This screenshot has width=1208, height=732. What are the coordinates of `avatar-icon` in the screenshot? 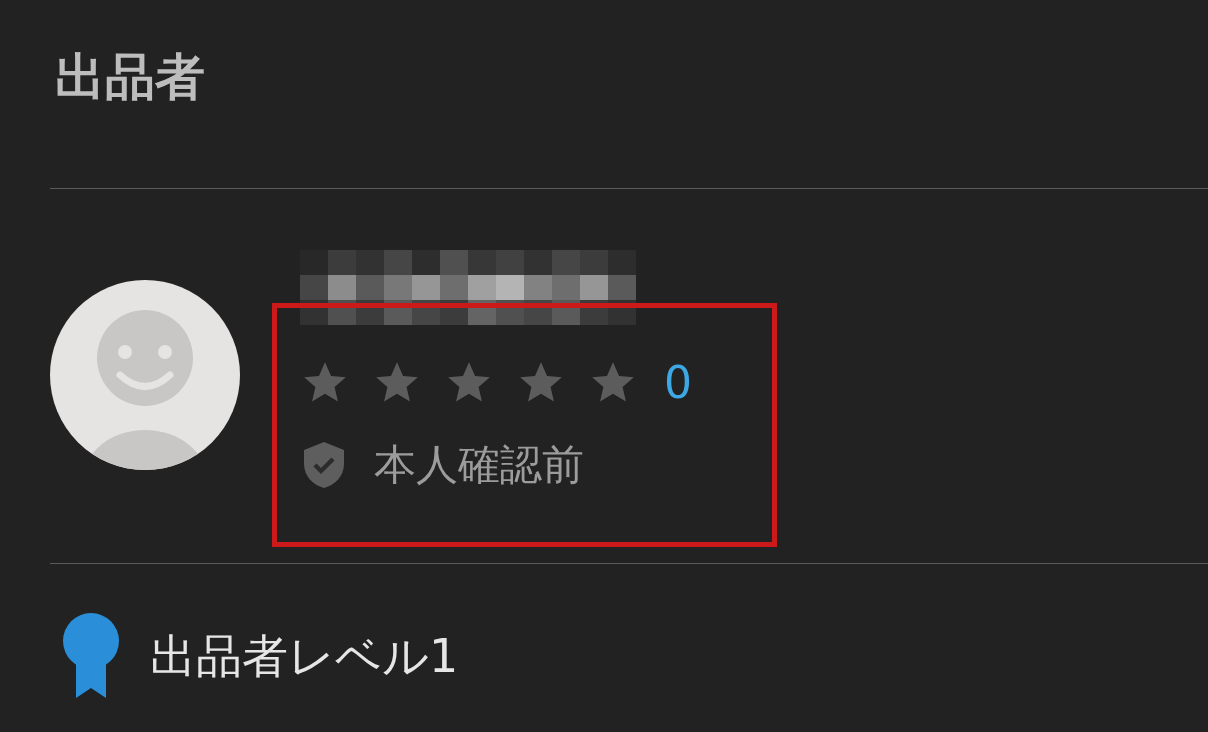 It's located at (145, 375).